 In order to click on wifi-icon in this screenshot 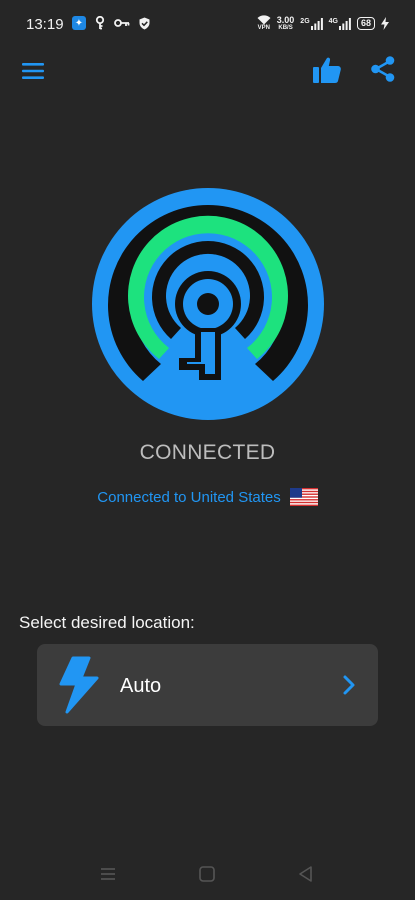, I will do `click(264, 20)`.